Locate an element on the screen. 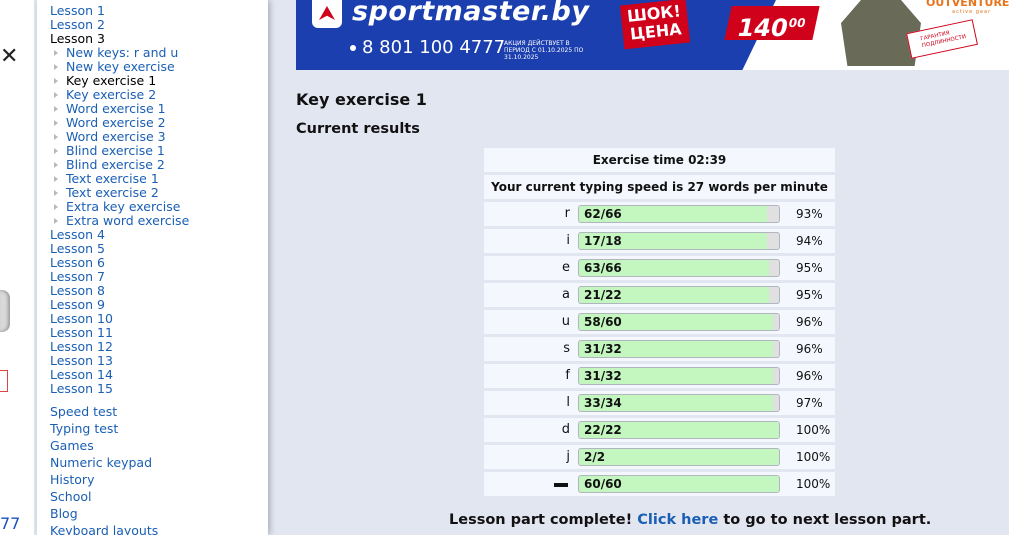  sidebar-lesson: Lesson 4 is located at coordinates (119, 235).